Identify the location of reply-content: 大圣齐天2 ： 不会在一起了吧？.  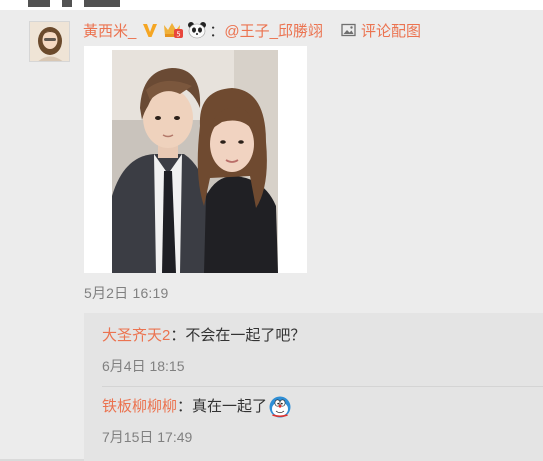
(322, 336).